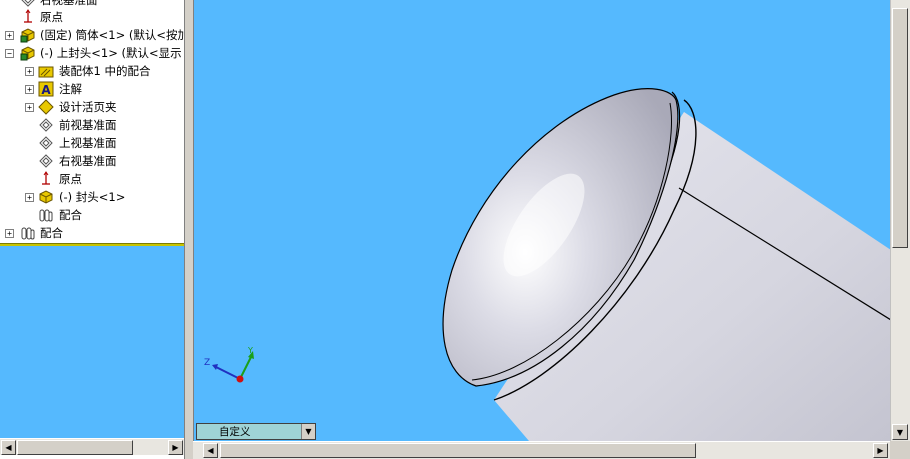 Image resolution: width=910 pixels, height=459 pixels. I want to click on tree-item-label: 上视基准面, so click(88, 143).